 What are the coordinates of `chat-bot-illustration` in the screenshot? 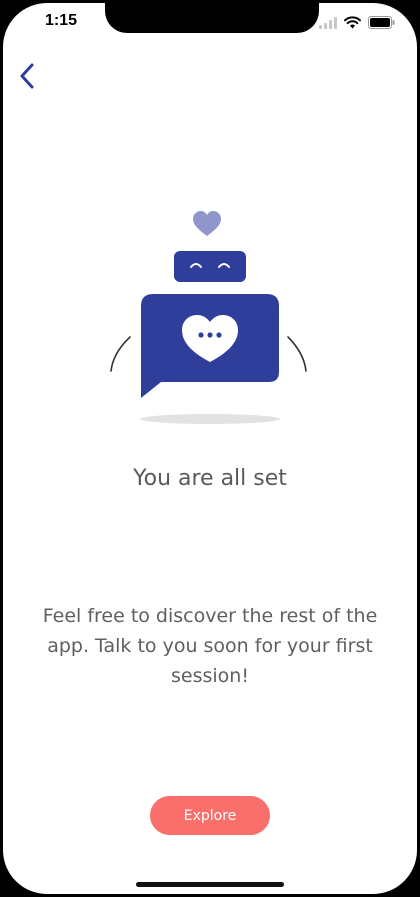 It's located at (209, 320).